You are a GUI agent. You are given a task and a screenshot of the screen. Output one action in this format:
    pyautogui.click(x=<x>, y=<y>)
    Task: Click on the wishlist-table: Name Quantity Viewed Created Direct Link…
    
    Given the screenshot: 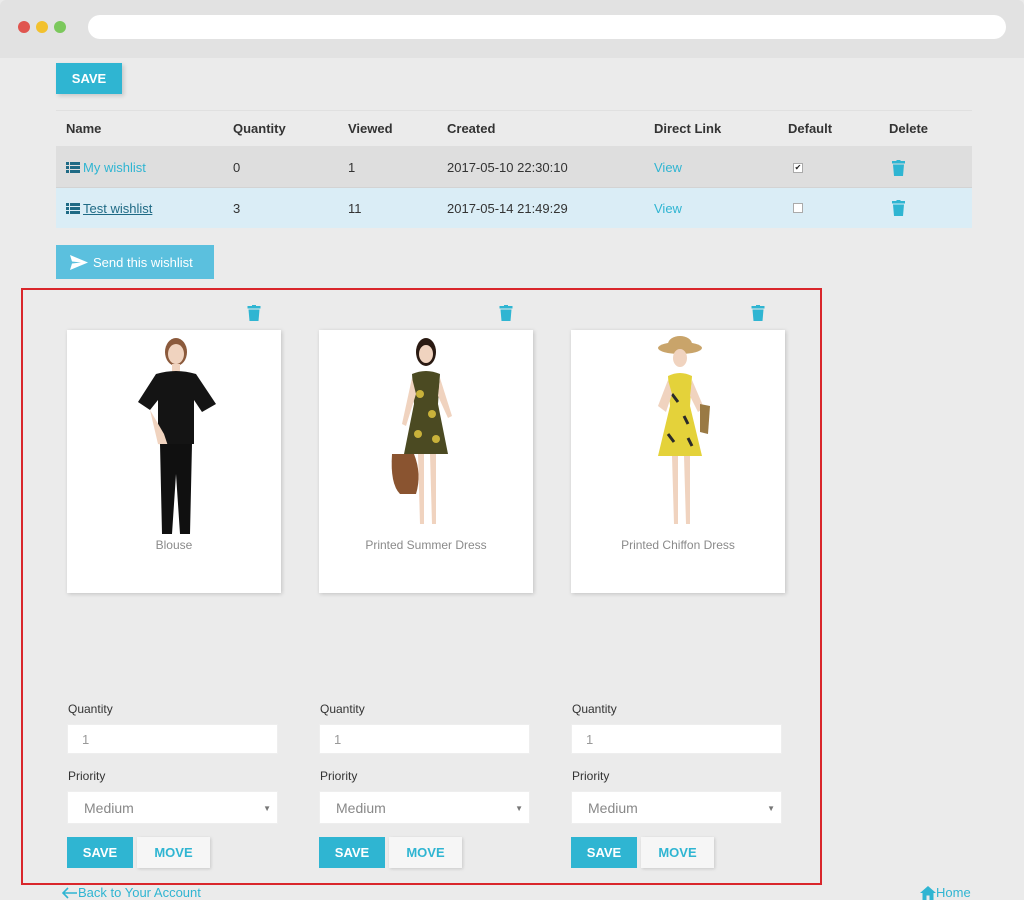 What is the action you would take?
    pyautogui.click(x=514, y=169)
    